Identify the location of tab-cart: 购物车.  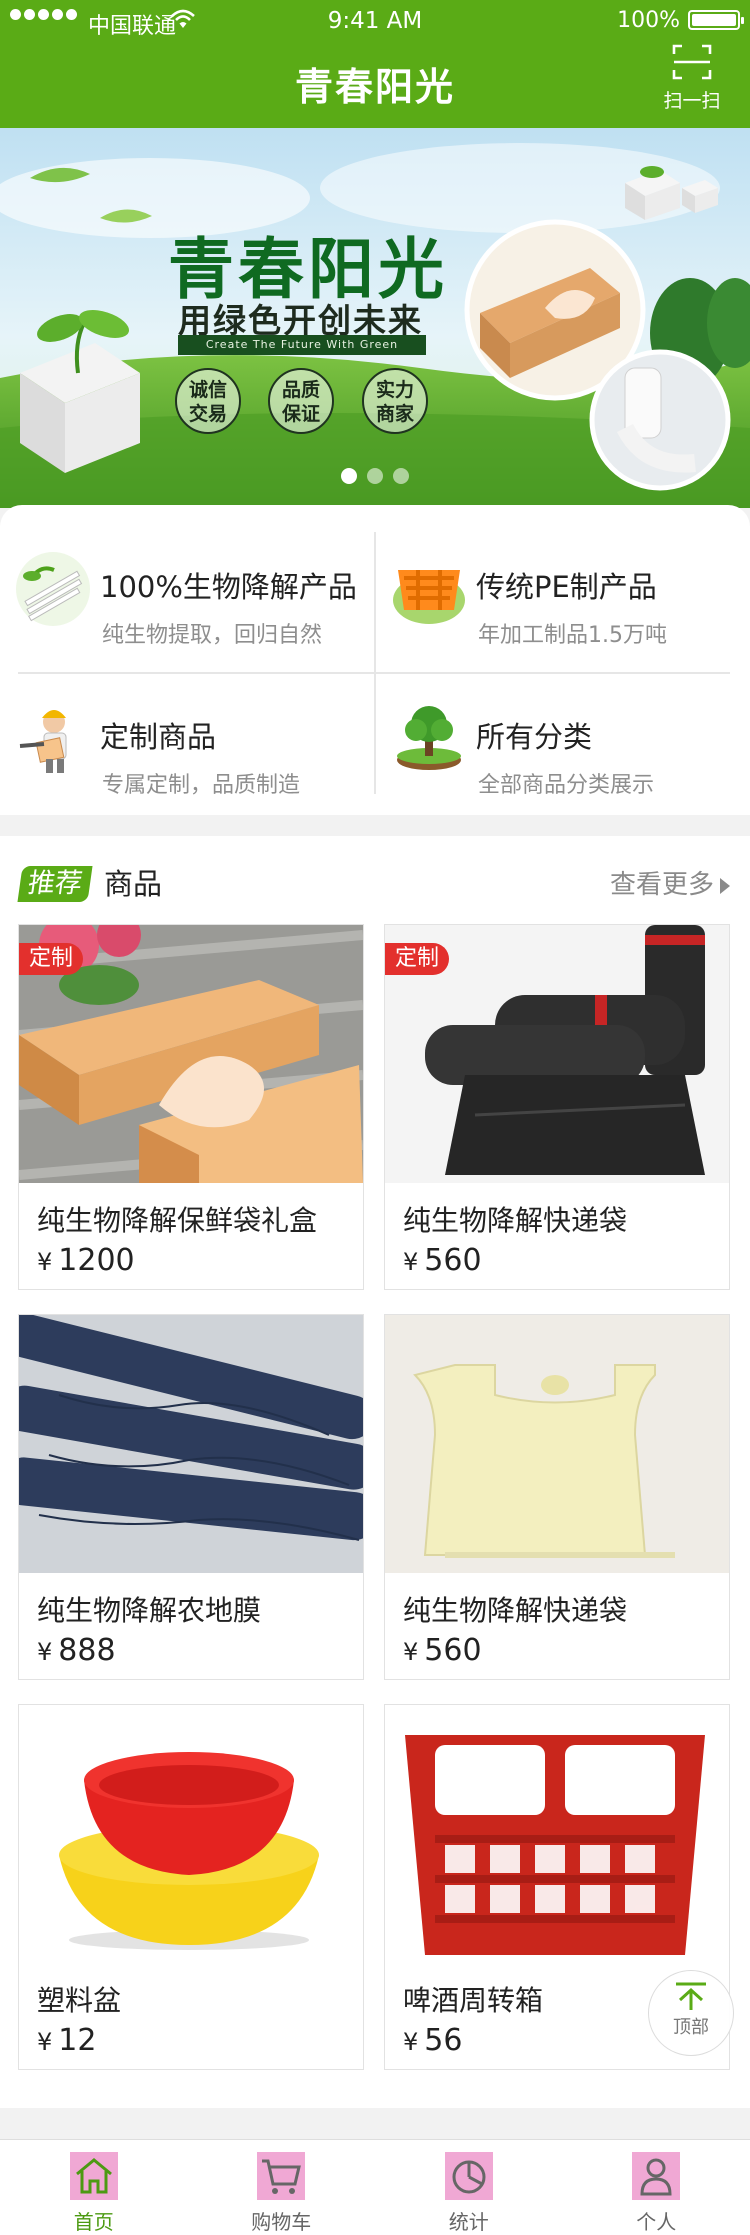
(282, 2187).